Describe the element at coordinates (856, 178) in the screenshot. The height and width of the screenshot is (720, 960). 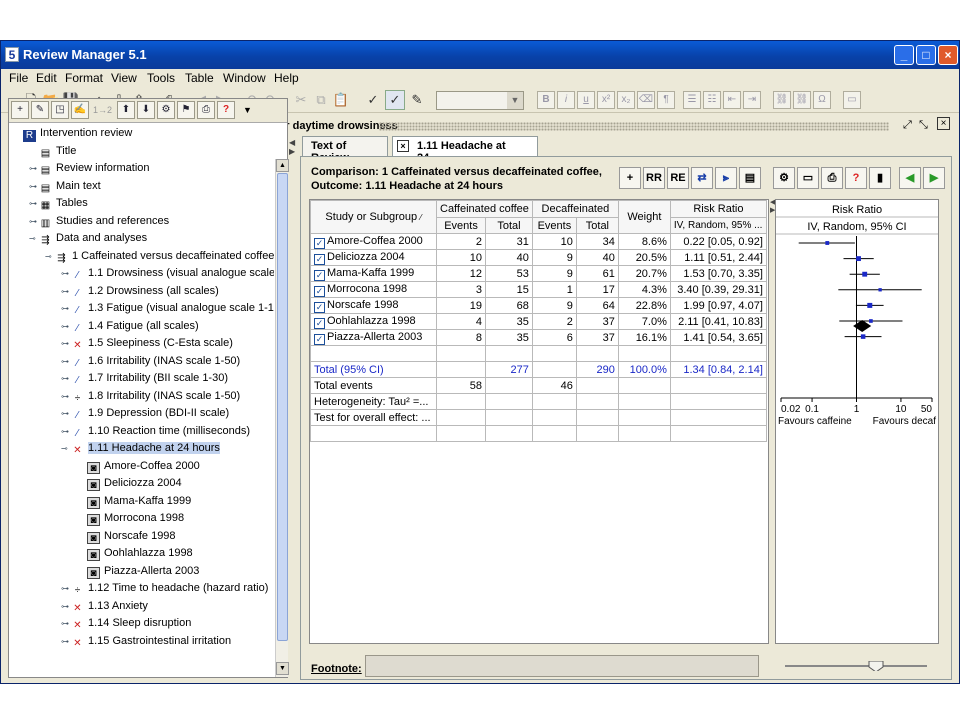
I see `help-icon: ?` at that location.